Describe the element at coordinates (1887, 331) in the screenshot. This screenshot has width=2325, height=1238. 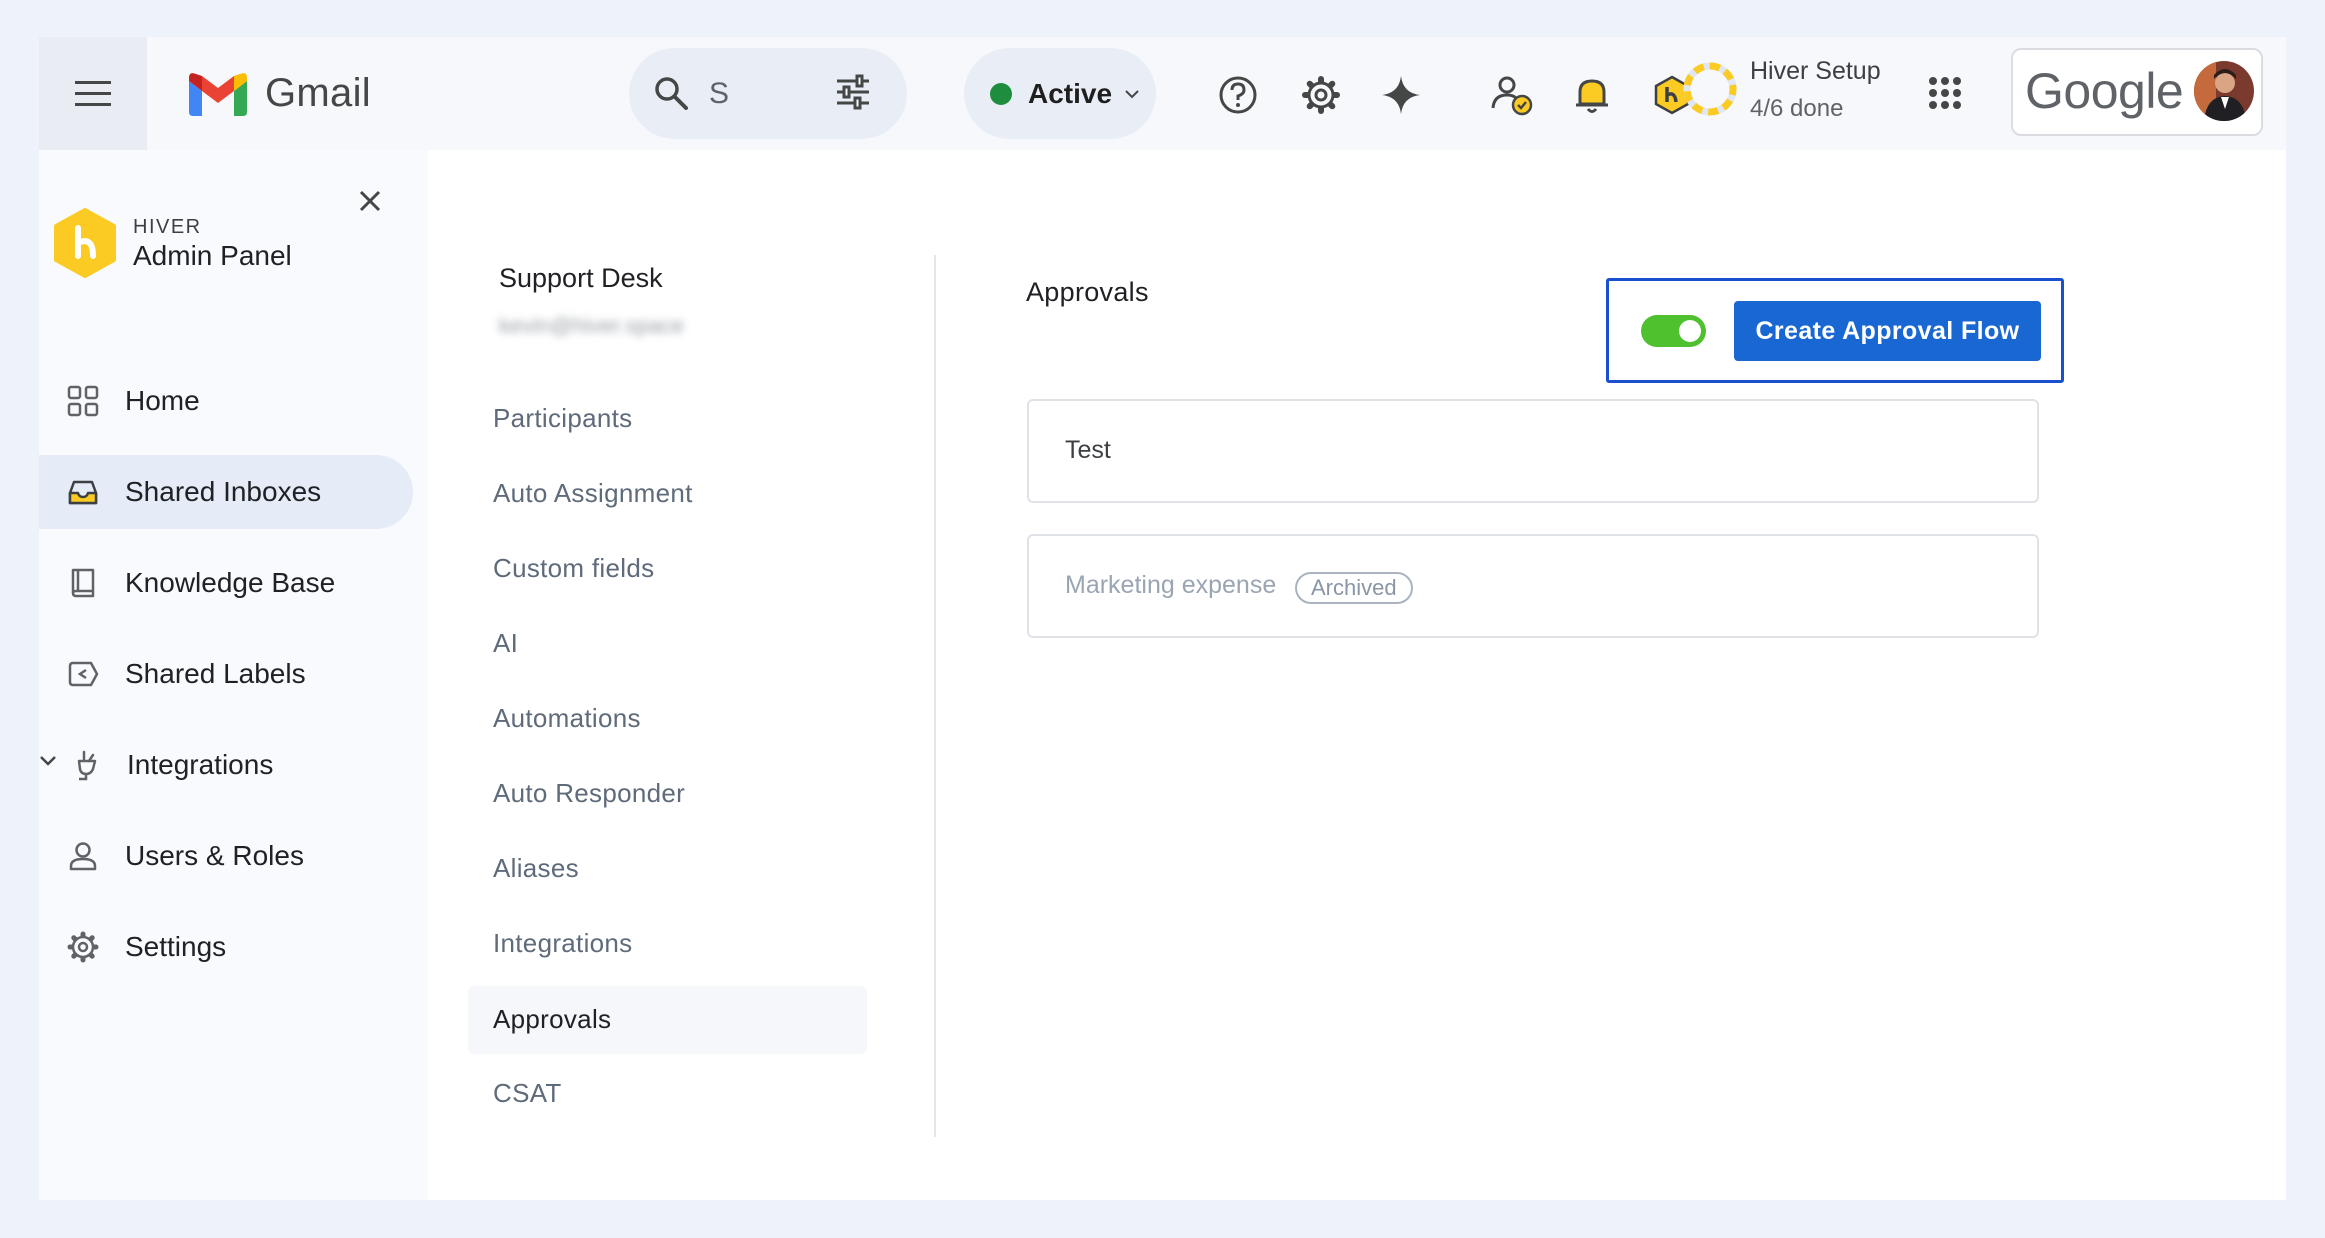
I see `create-approval-flow-button: Create Approval Flow` at that location.